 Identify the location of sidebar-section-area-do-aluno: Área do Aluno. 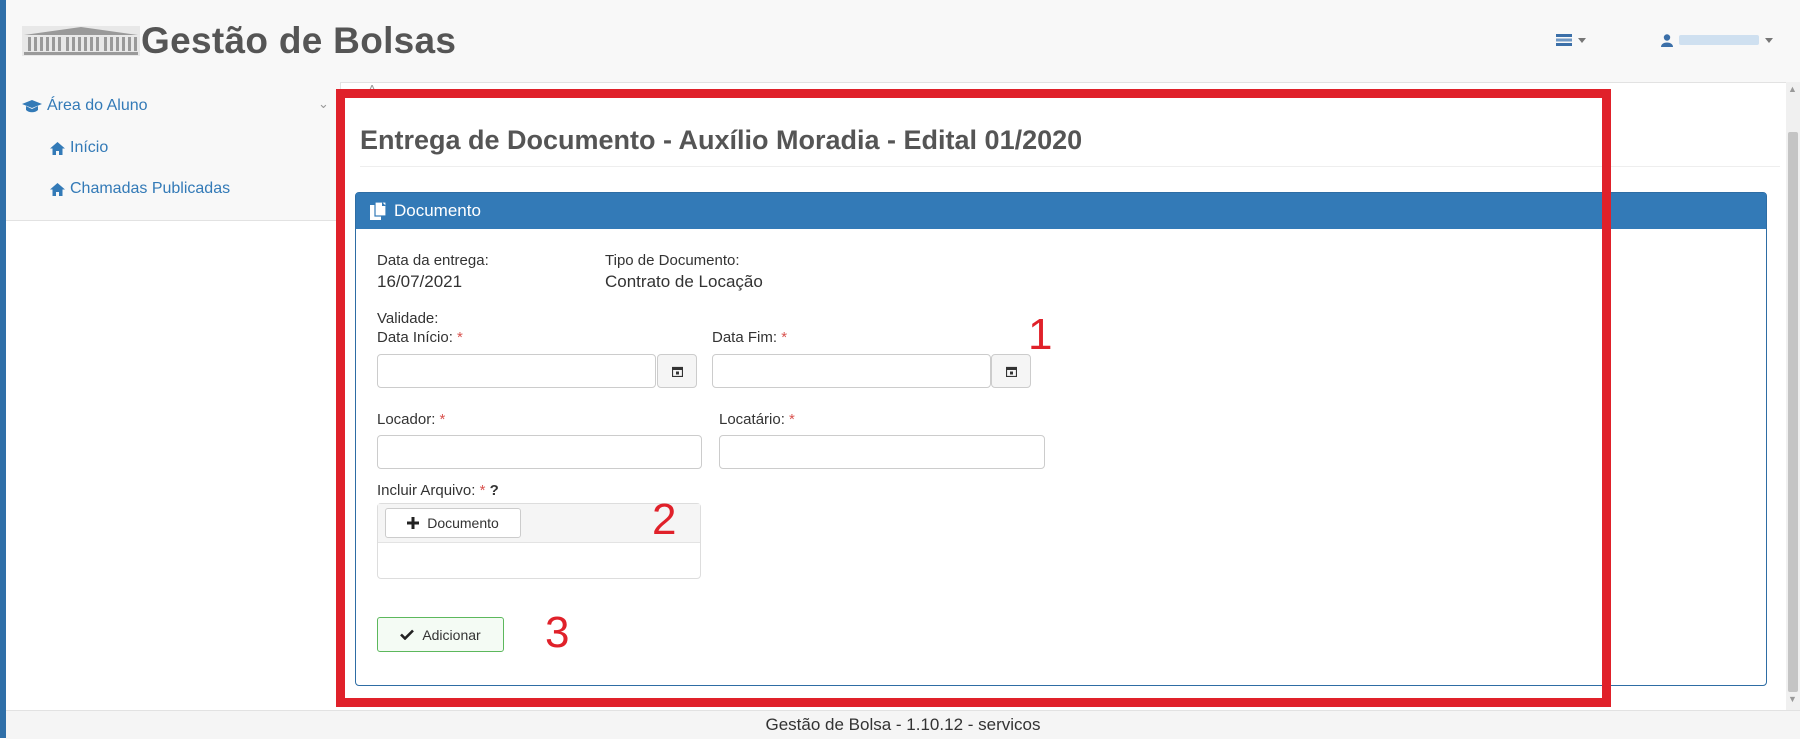
(85, 106).